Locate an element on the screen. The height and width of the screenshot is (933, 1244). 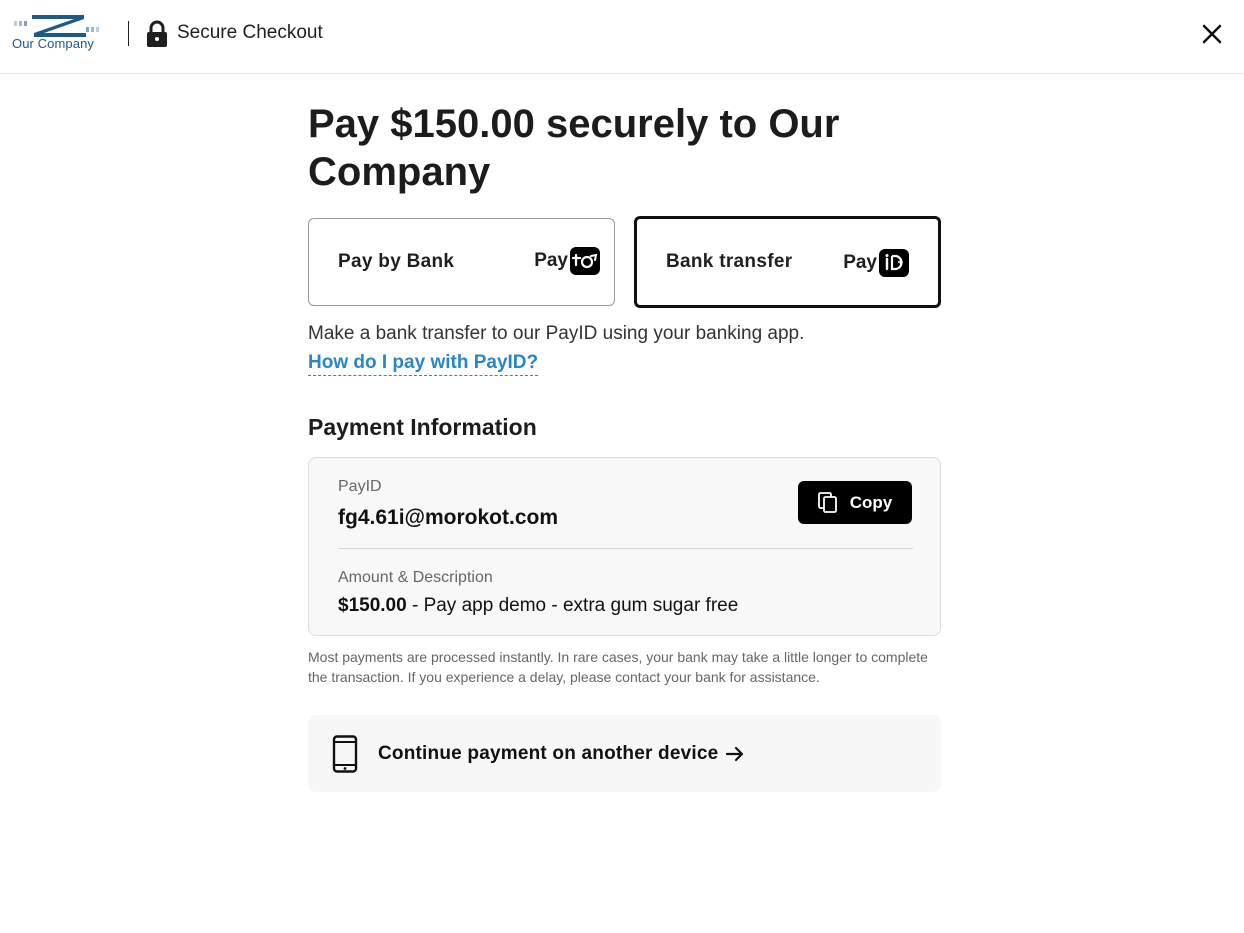
method-label: Bank transfer is located at coordinates (729, 261).